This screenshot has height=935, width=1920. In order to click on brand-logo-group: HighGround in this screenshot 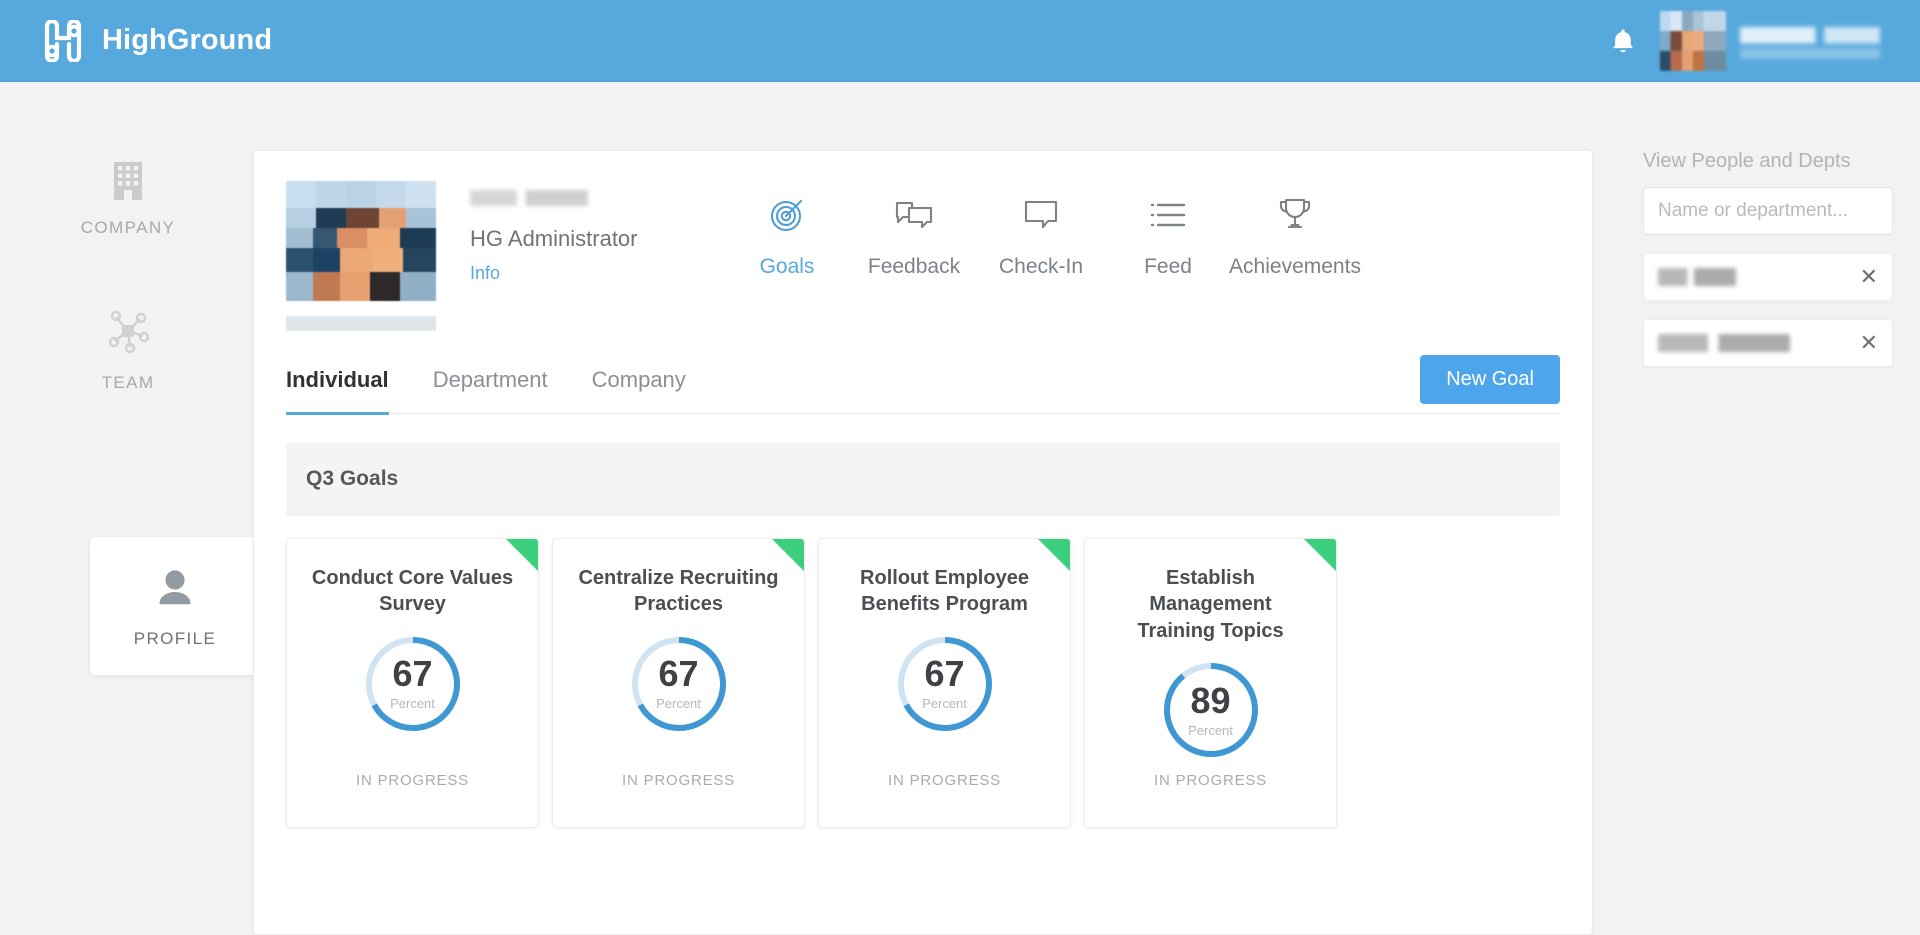, I will do `click(156, 40)`.